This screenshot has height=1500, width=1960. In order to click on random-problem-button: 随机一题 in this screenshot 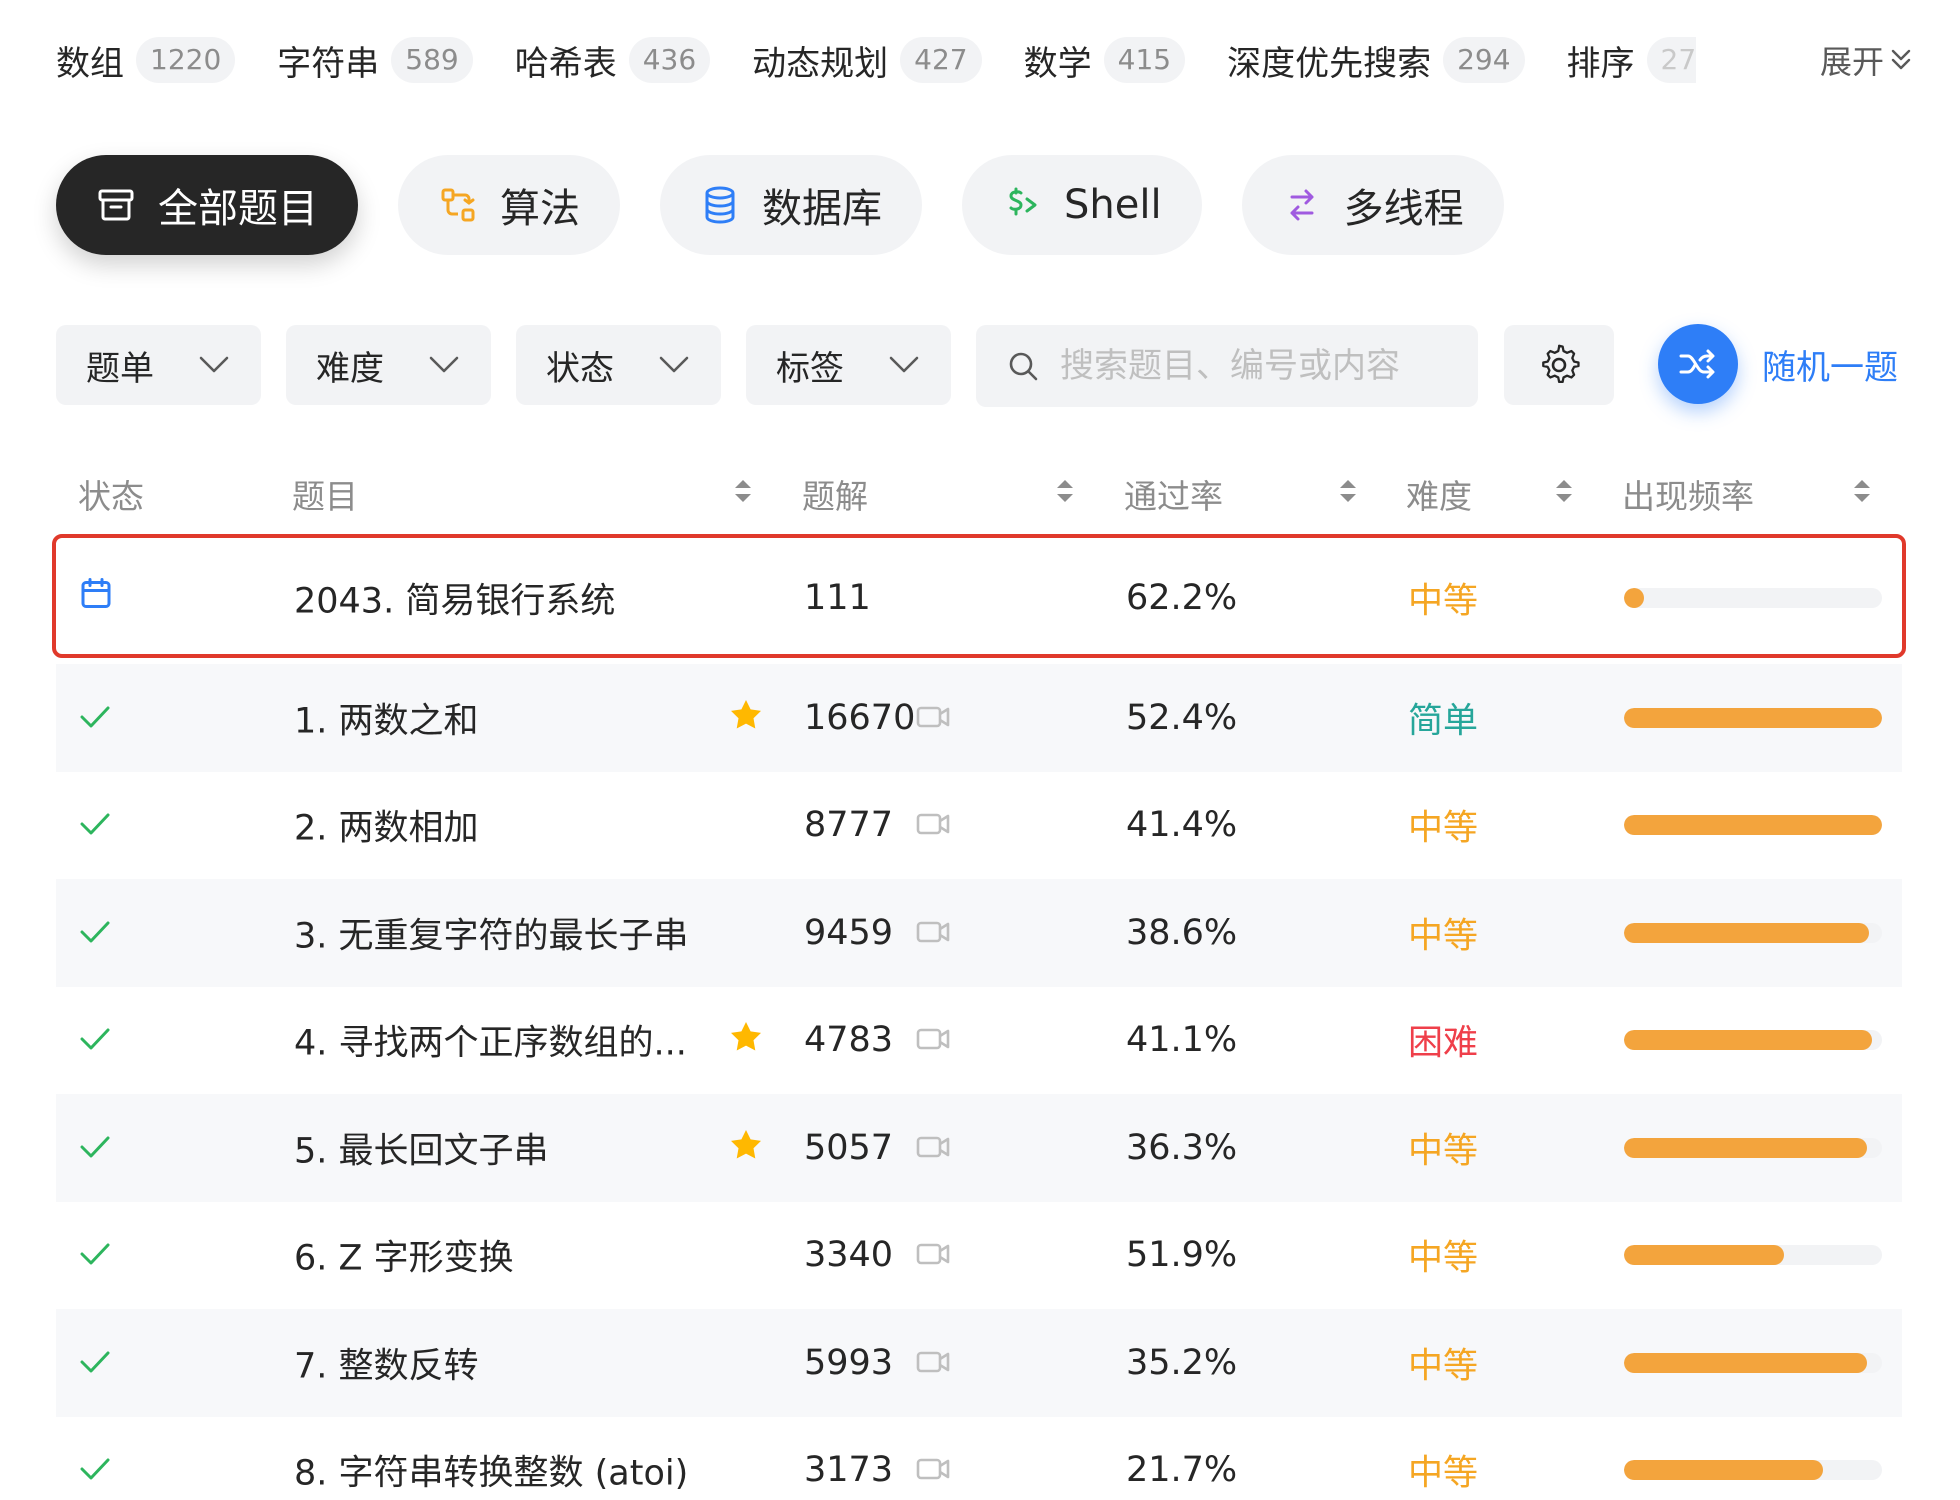, I will do `click(1778, 364)`.